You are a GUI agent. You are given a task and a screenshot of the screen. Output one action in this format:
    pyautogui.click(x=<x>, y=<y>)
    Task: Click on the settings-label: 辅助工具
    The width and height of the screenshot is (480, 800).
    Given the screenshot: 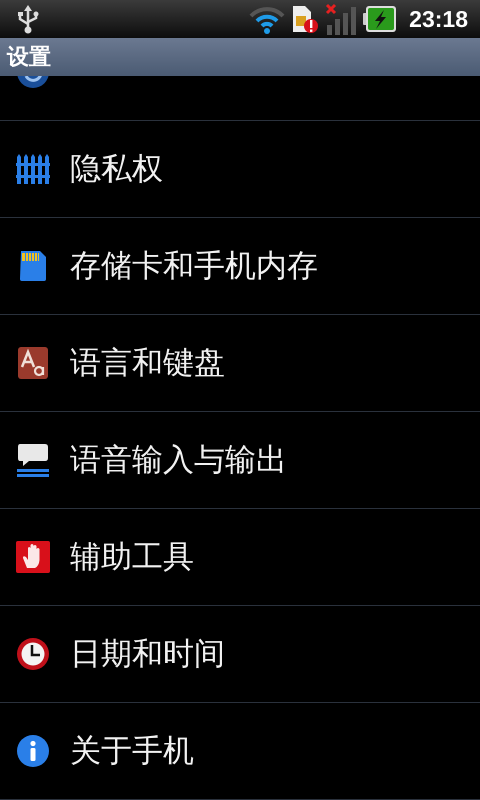 What is the action you would take?
    pyautogui.click(x=132, y=557)
    